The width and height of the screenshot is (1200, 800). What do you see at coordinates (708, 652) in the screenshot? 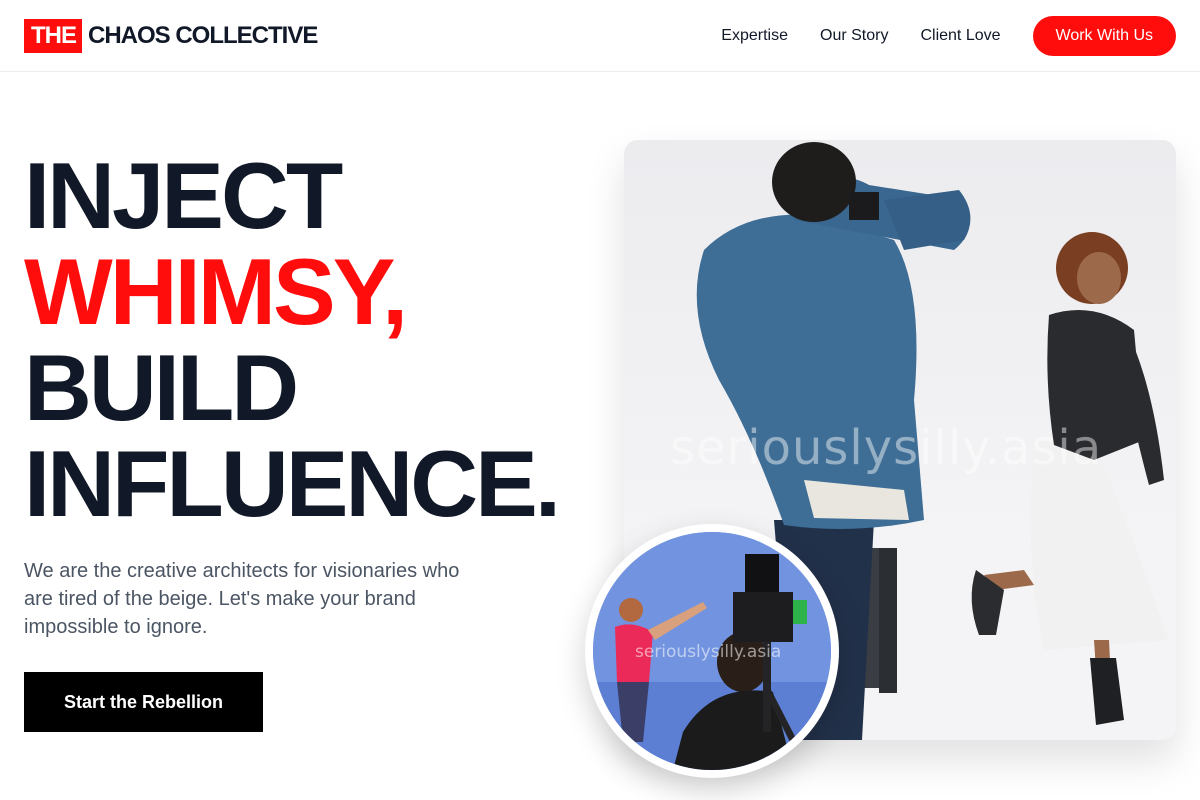
I see `inset-image-watermark: seriouslysilly.asia` at bounding box center [708, 652].